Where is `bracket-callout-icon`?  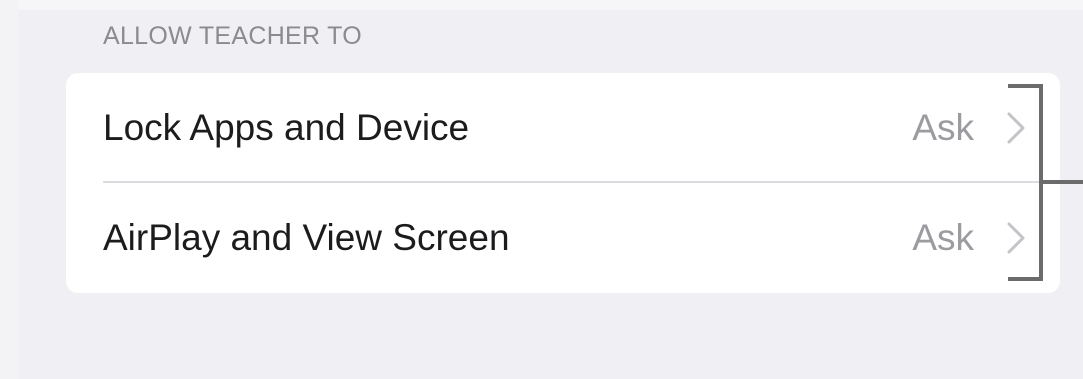
bracket-callout-icon is located at coordinates (1045, 182).